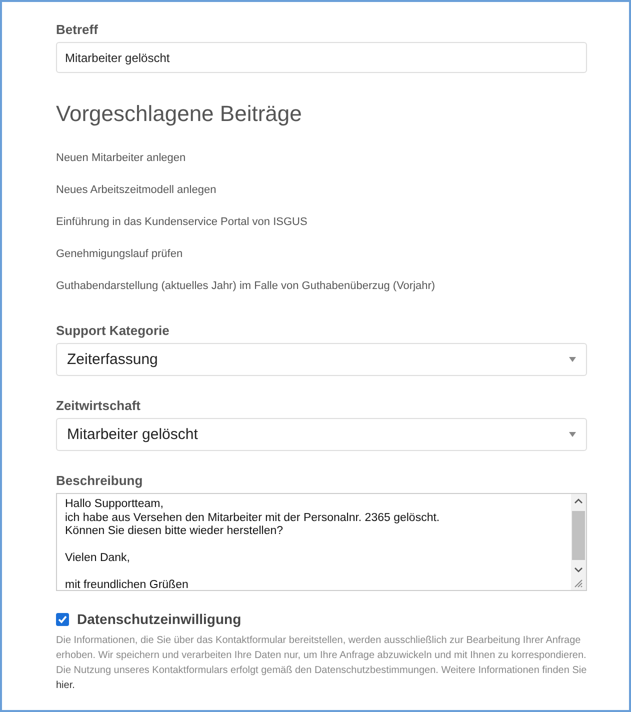 The image size is (631, 712). What do you see at coordinates (100, 480) in the screenshot?
I see `field-label: Beschreibung` at bounding box center [100, 480].